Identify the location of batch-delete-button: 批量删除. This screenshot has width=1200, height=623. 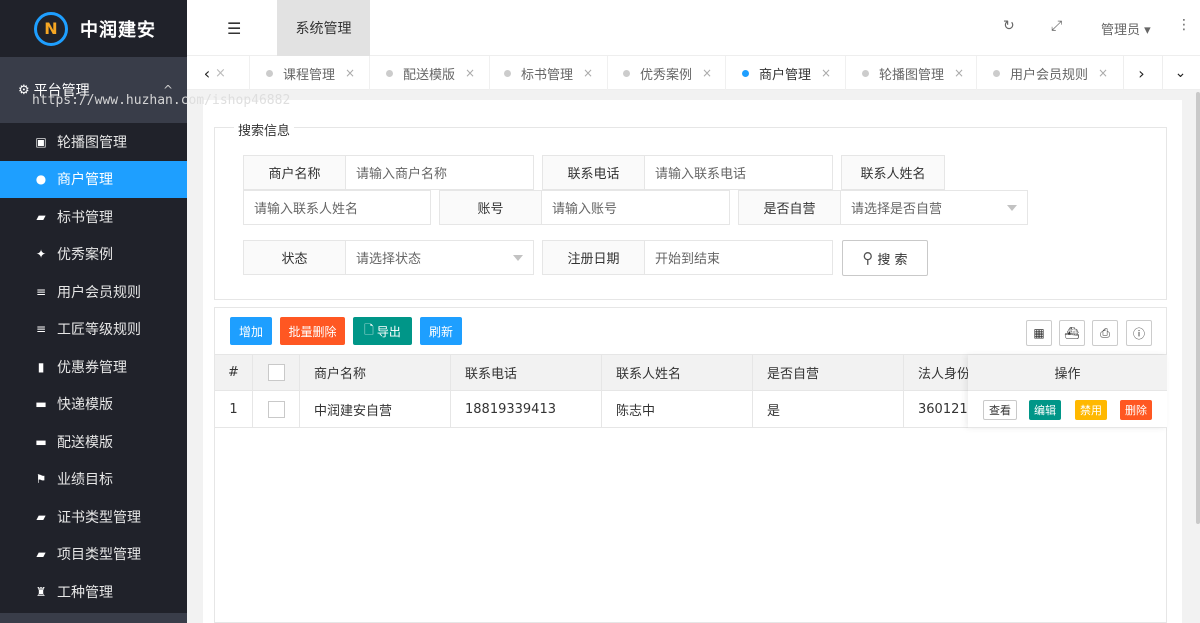
(312, 331).